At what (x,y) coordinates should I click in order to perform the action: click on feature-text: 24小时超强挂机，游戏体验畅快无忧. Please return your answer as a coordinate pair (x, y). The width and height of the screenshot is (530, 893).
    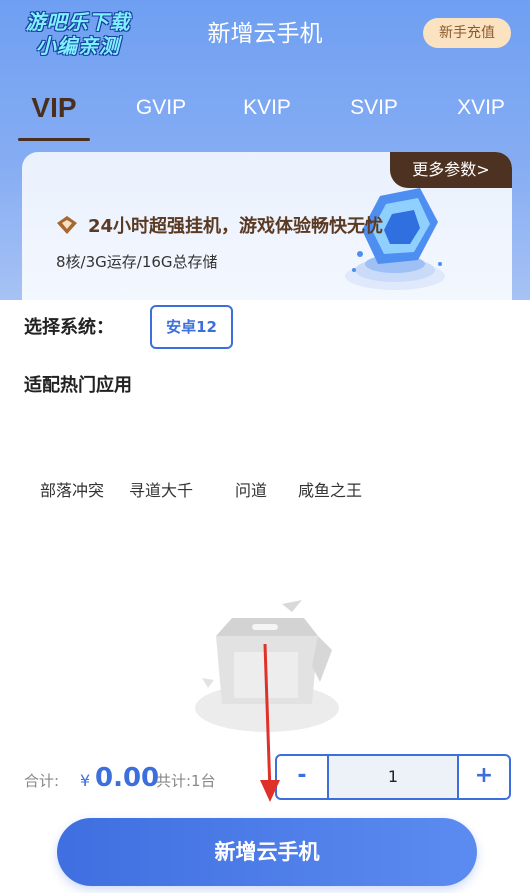
    Looking at the image, I should click on (236, 226).